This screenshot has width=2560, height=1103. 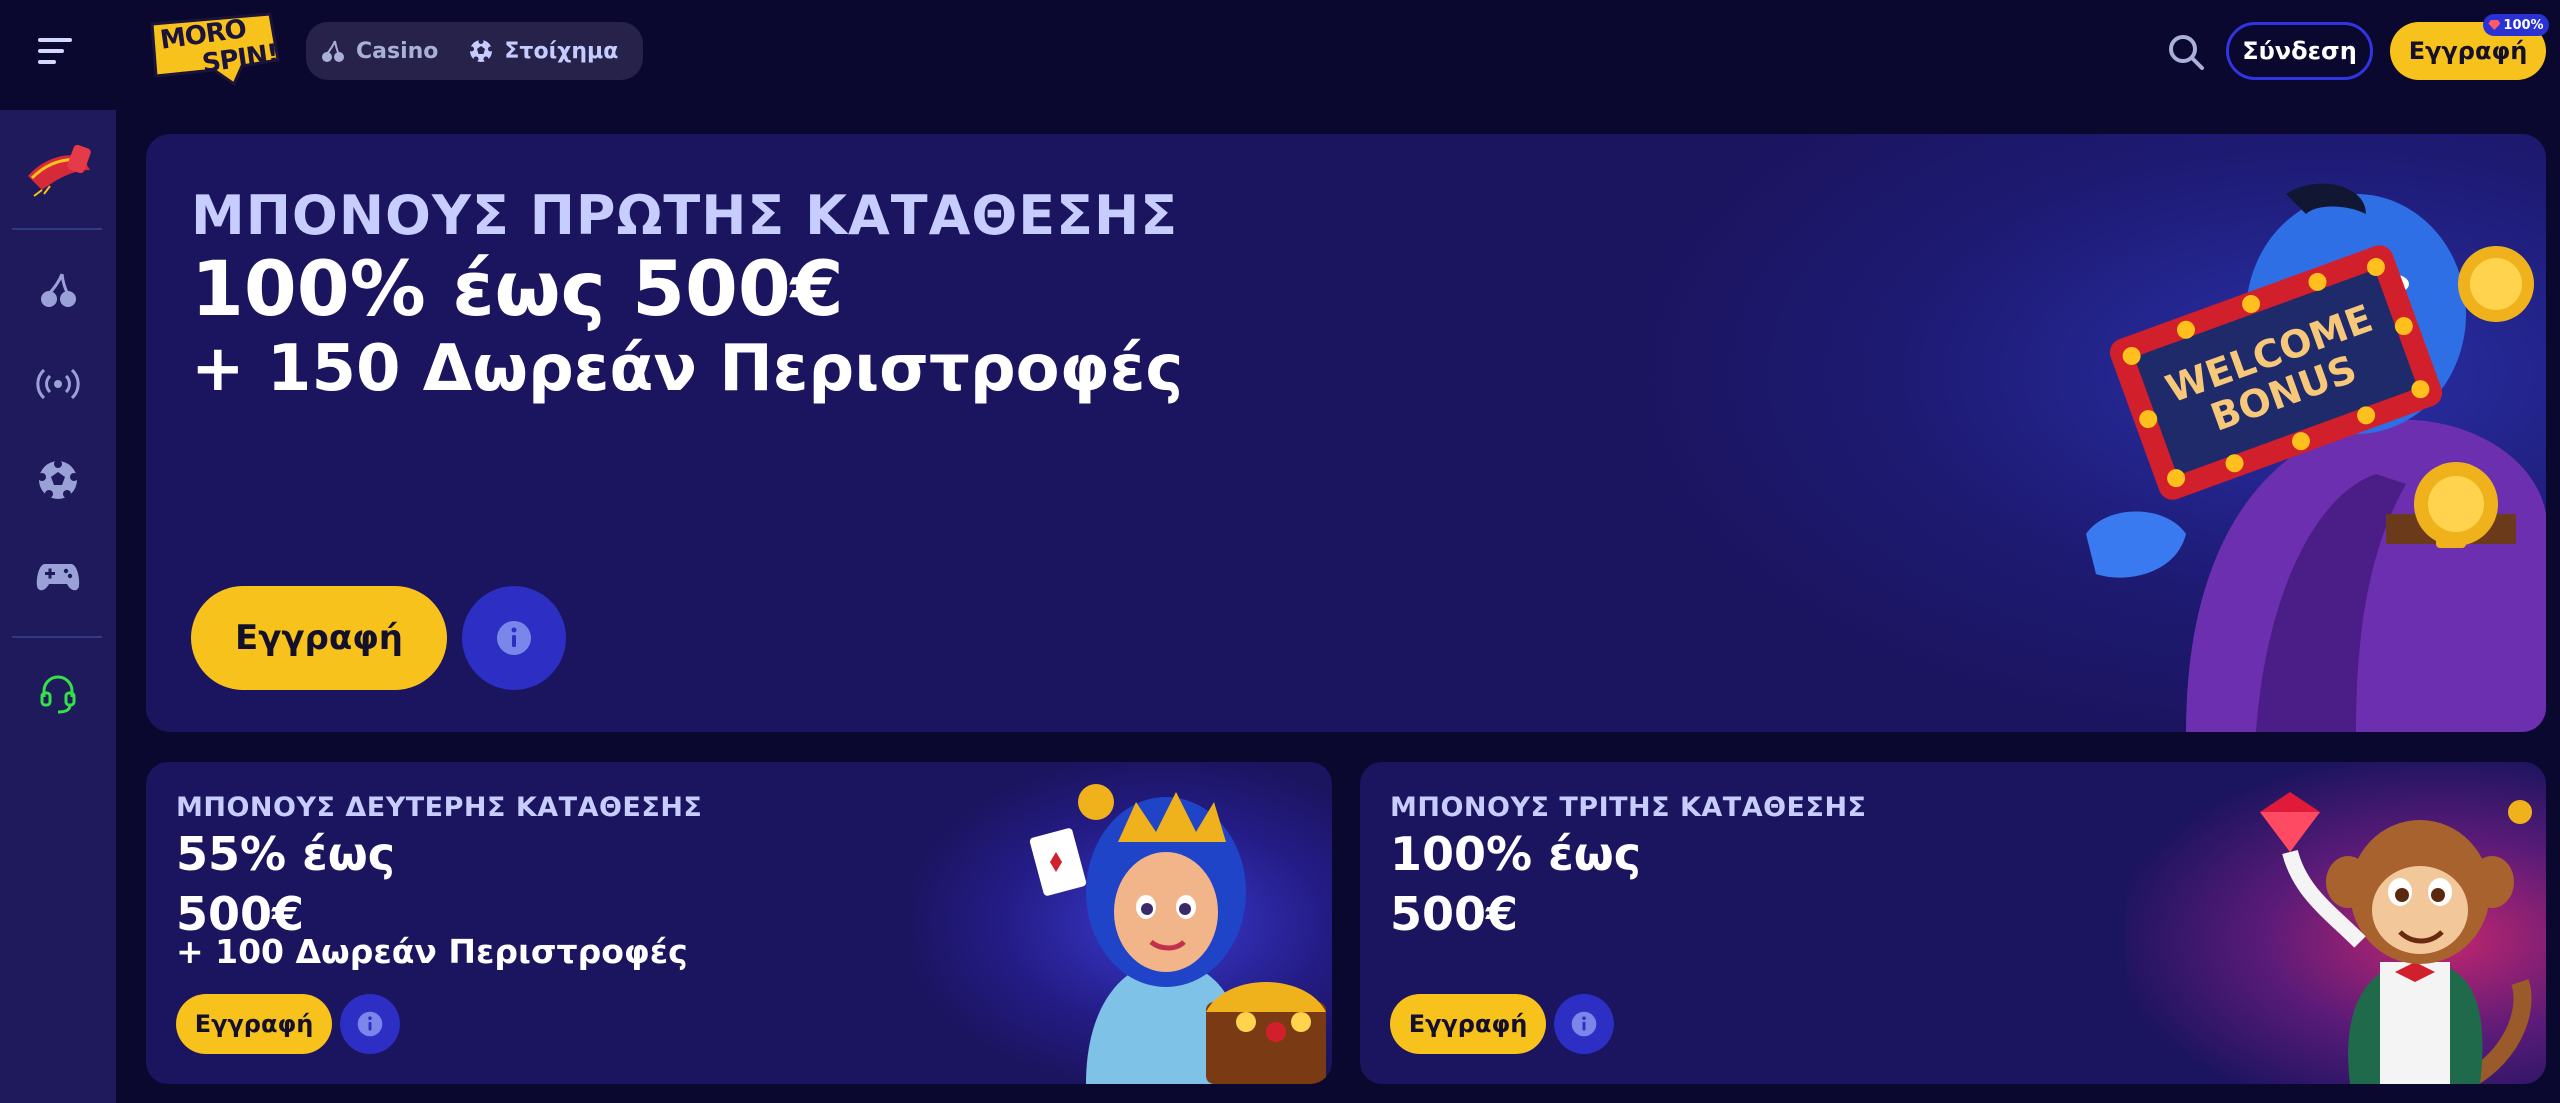 I want to click on hero-free-spins: + 150 Δωρεάν Περιστροφές, so click(x=687, y=369).